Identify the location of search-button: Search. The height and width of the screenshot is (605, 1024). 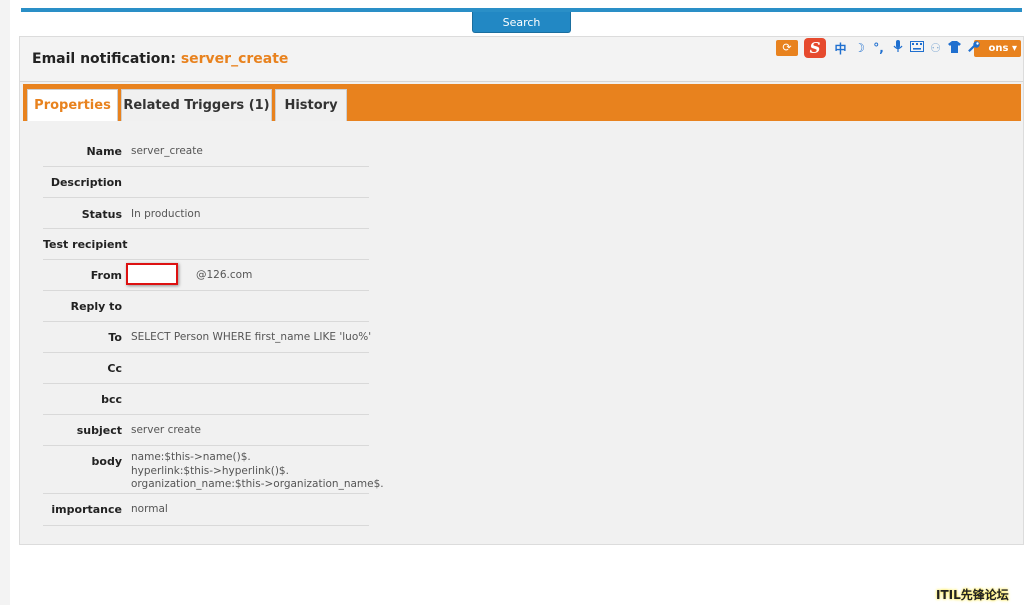
(521, 22).